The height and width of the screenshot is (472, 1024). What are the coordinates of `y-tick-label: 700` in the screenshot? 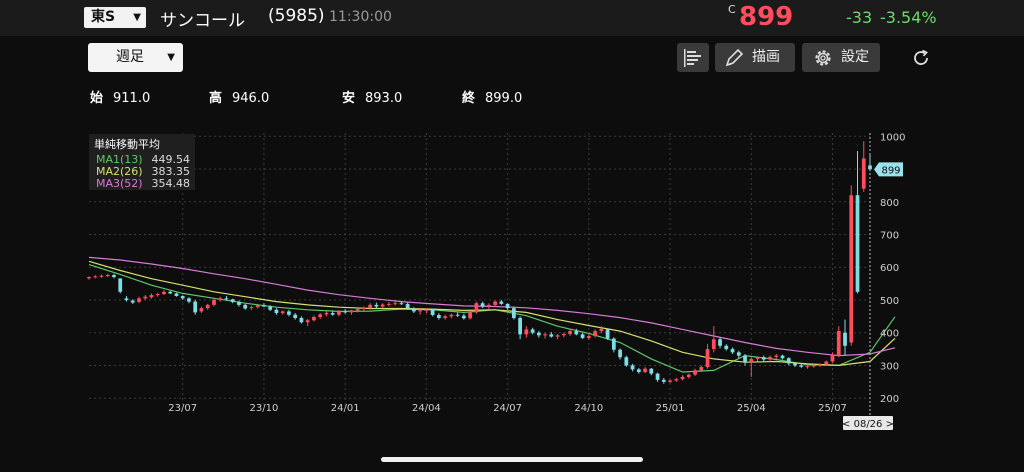 It's located at (889, 235).